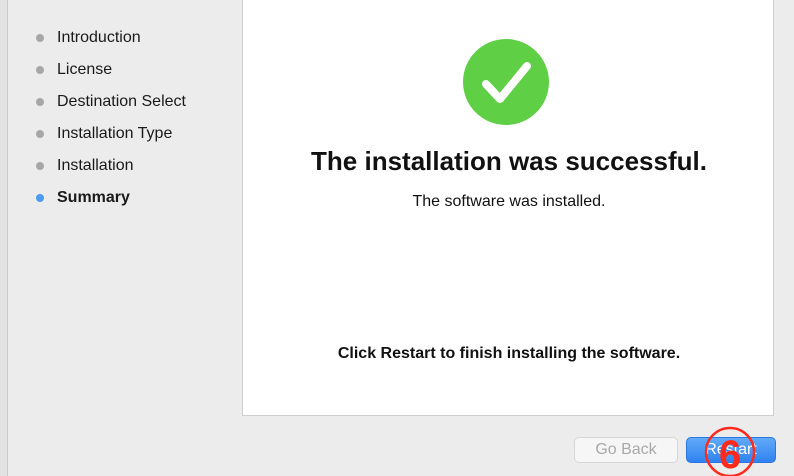  What do you see at coordinates (509, 201) in the screenshot?
I see `success-subtitle: The software was installed.` at bounding box center [509, 201].